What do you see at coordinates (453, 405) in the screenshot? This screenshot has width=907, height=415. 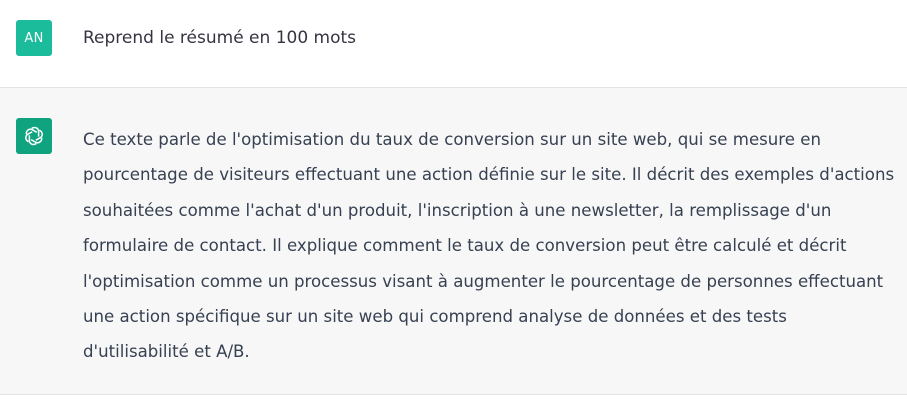 I see `thread-bottom-spacer` at bounding box center [453, 405].